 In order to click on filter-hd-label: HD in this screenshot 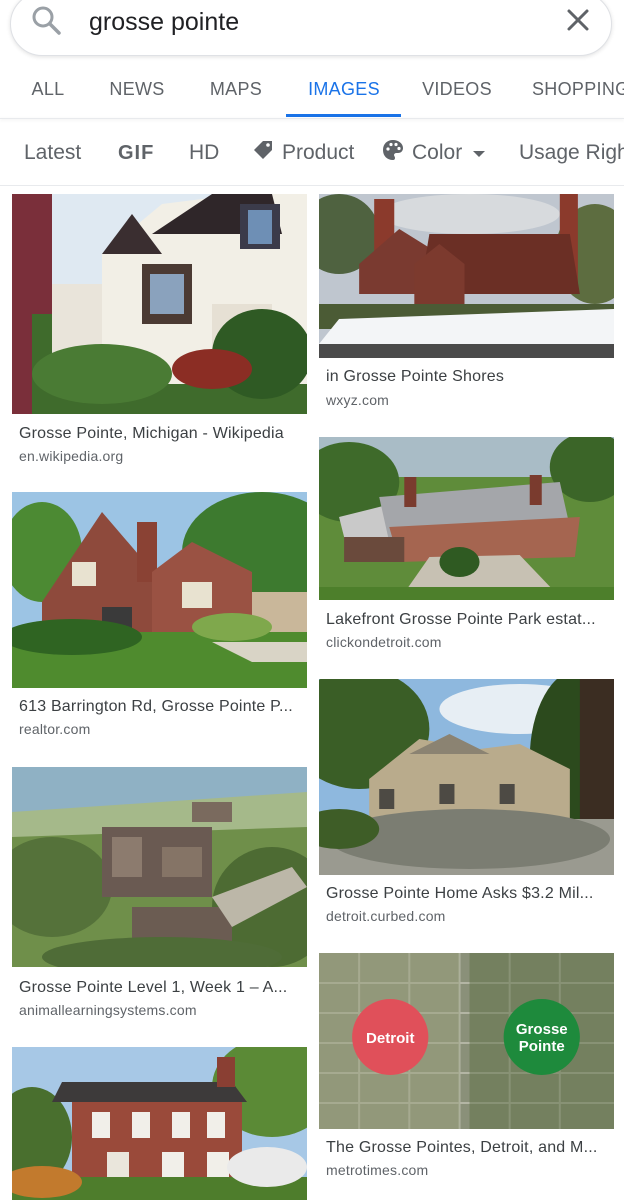, I will do `click(204, 152)`.